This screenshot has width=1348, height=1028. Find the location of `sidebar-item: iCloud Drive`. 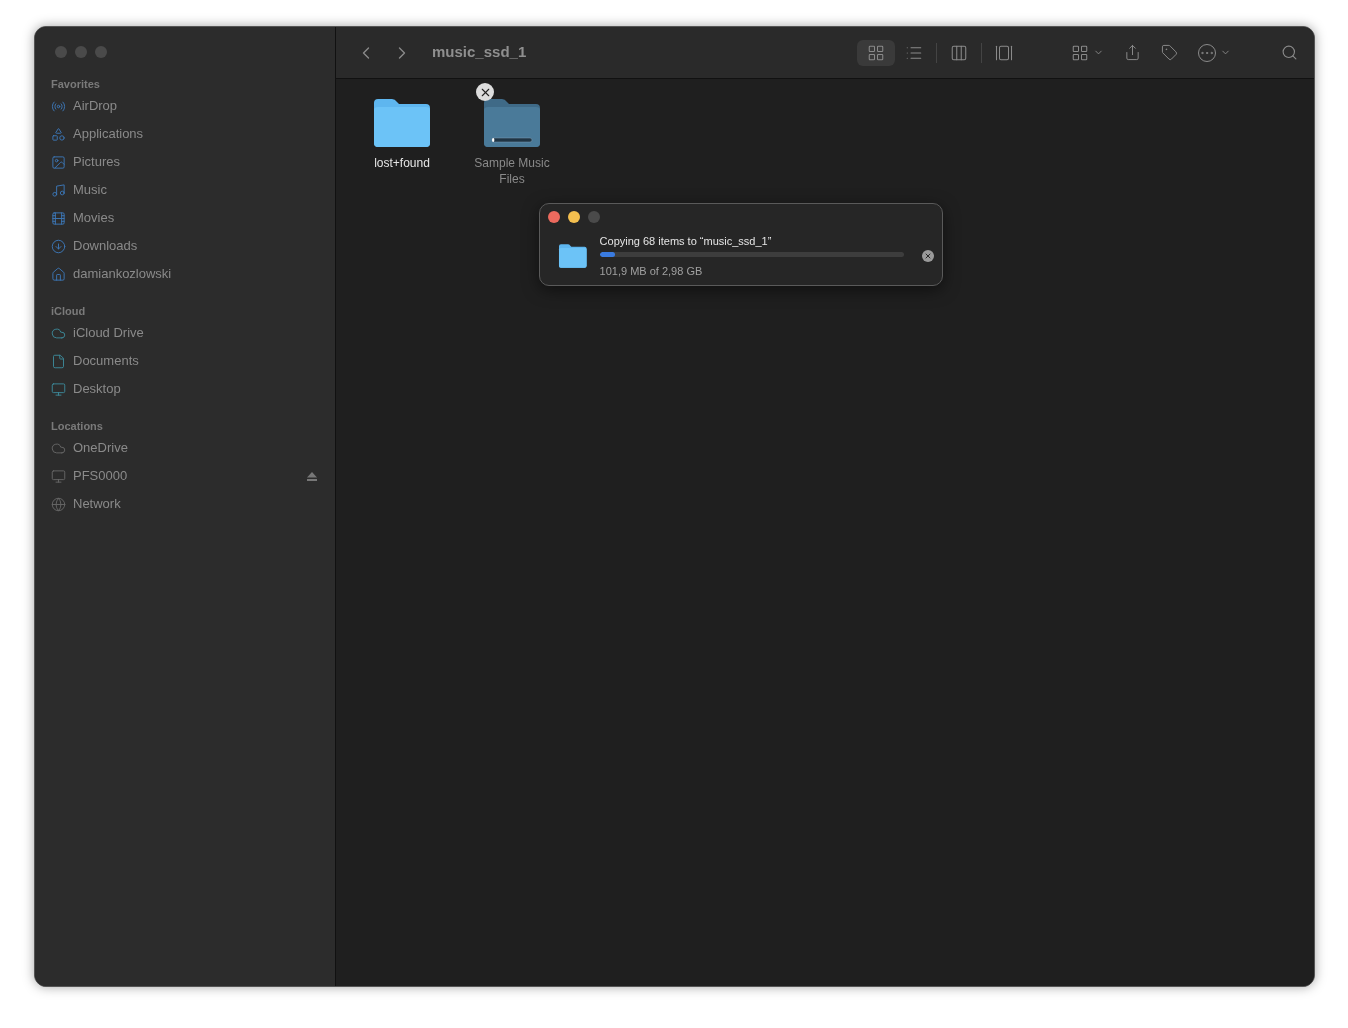

sidebar-item: iCloud Drive is located at coordinates (185, 333).